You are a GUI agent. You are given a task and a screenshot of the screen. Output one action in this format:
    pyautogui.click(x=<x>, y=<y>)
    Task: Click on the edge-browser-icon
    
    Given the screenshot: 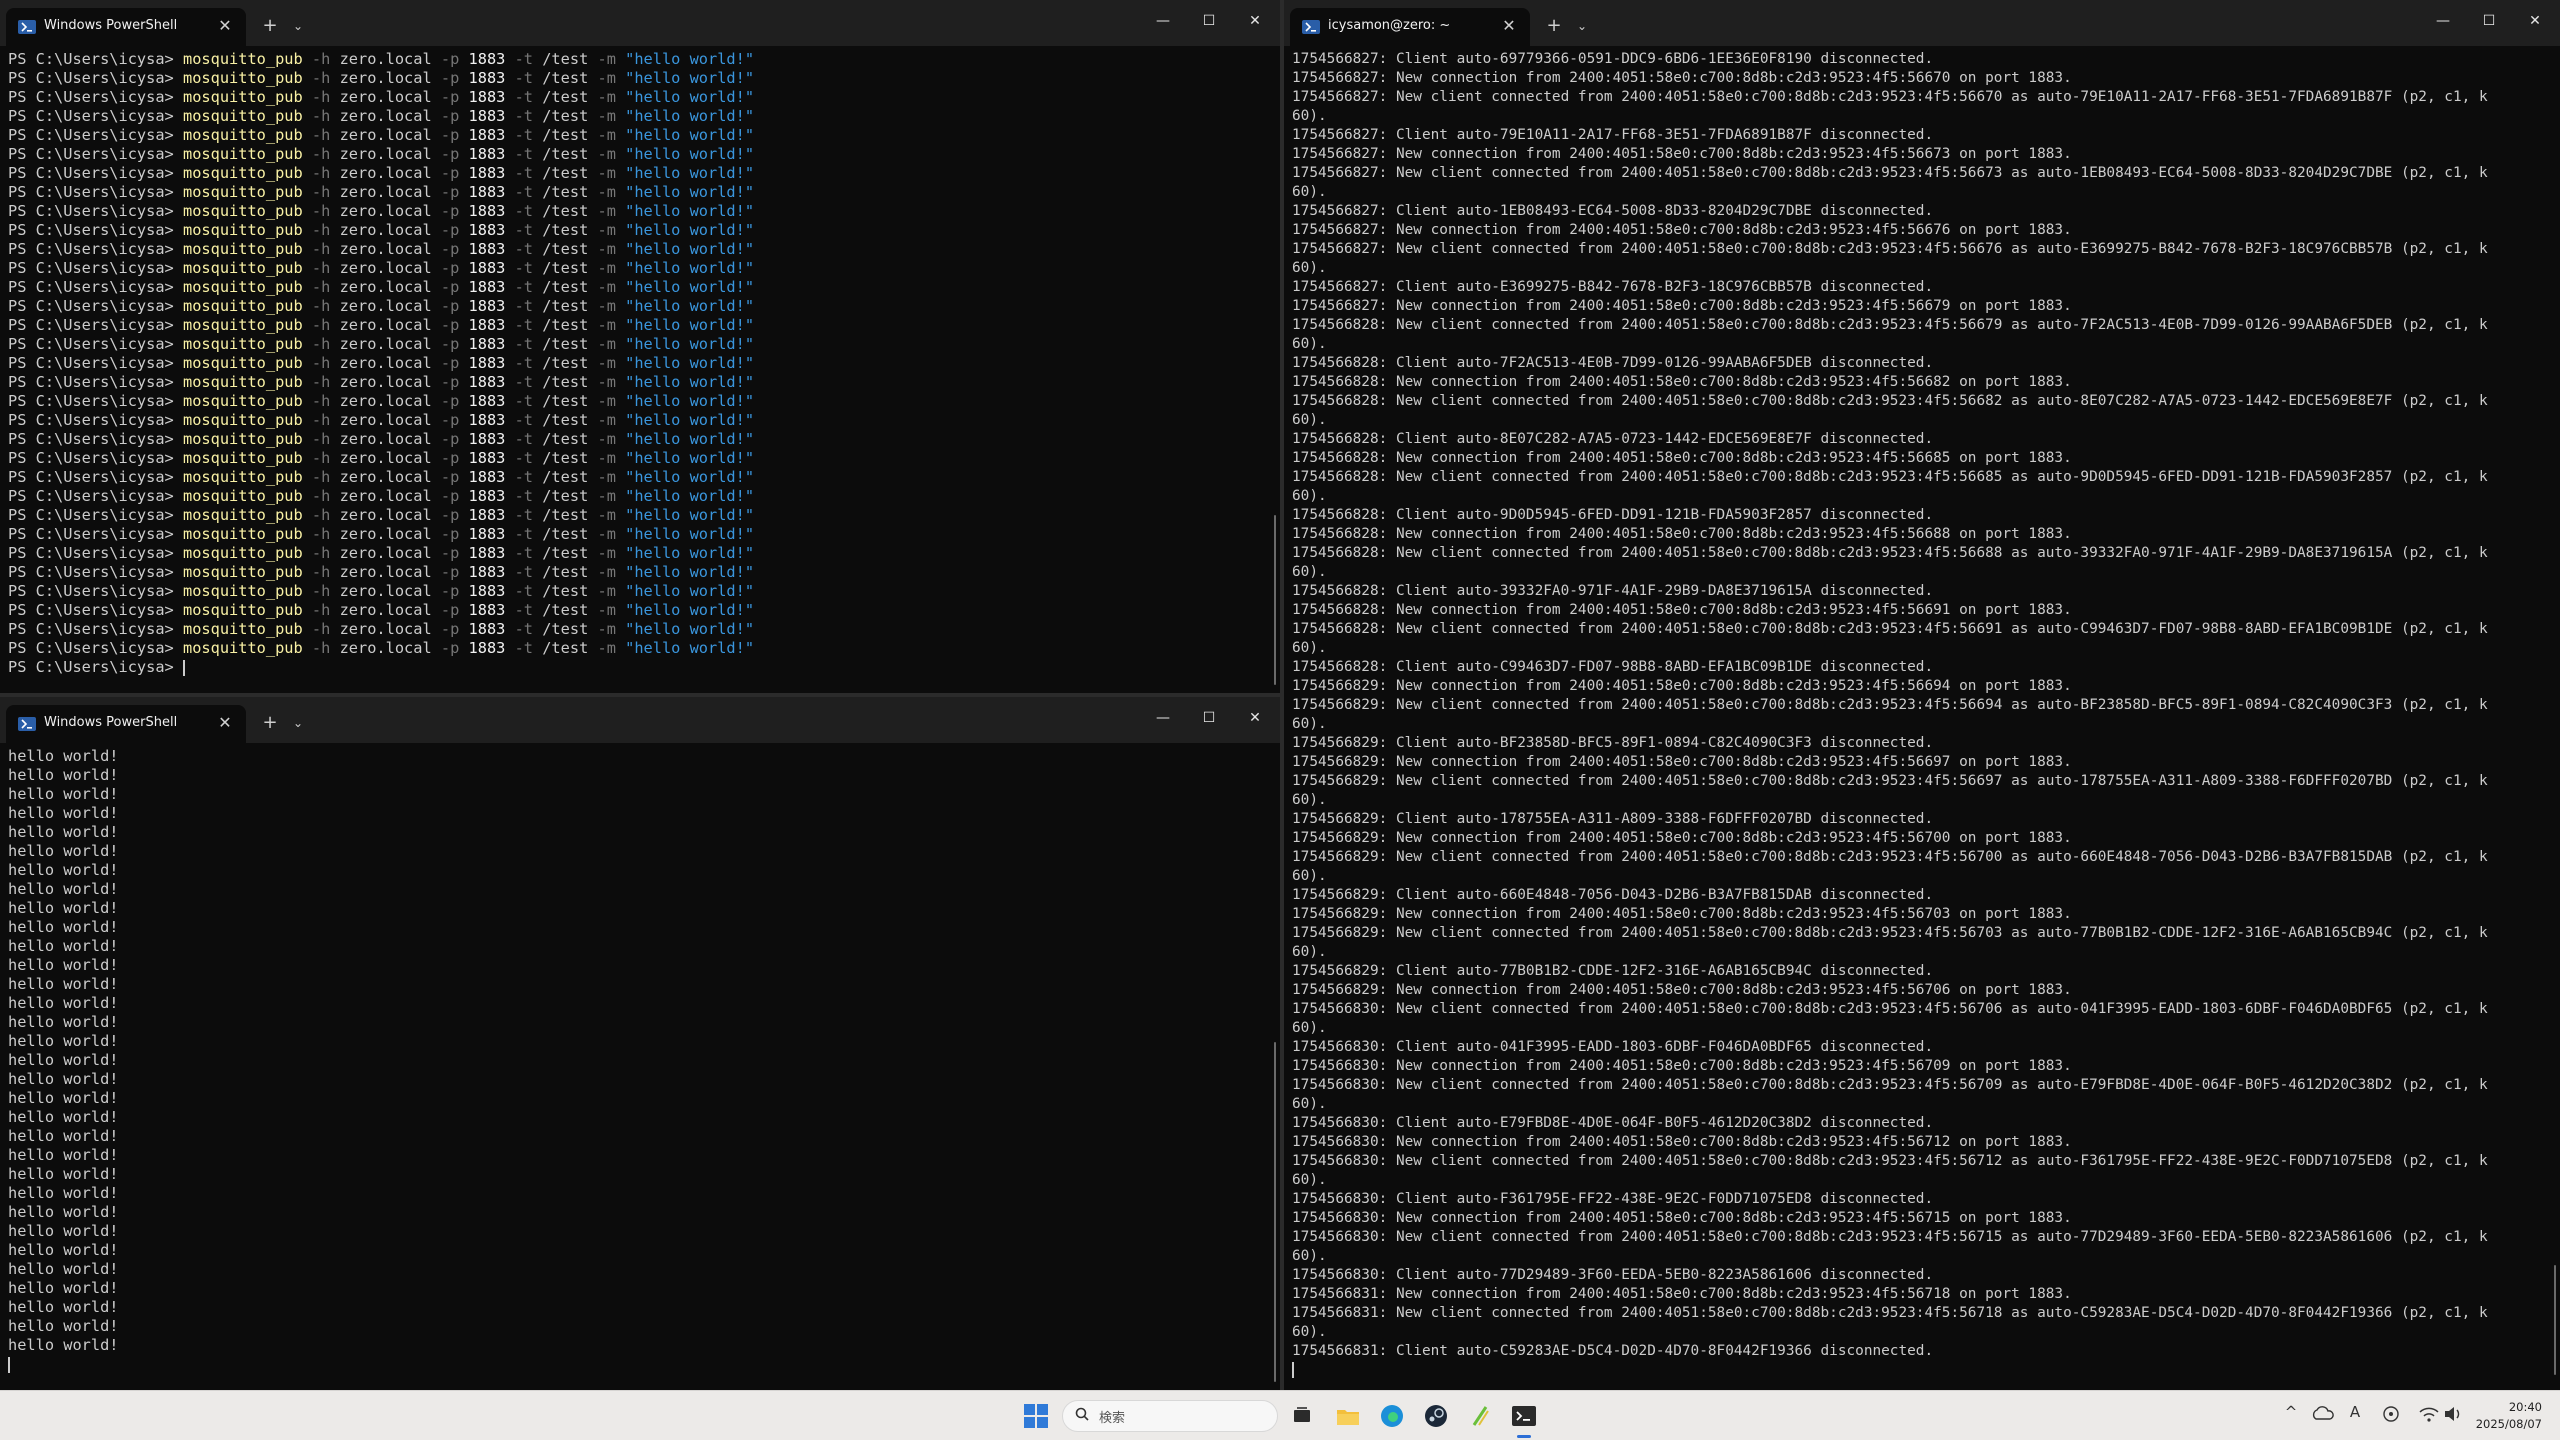 What is the action you would take?
    pyautogui.click(x=1392, y=1416)
    